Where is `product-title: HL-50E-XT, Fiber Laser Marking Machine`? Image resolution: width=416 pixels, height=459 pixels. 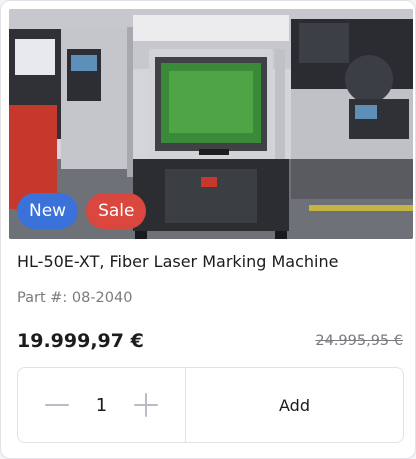 product-title: HL-50E-XT, Fiber Laser Marking Machine is located at coordinates (212, 261).